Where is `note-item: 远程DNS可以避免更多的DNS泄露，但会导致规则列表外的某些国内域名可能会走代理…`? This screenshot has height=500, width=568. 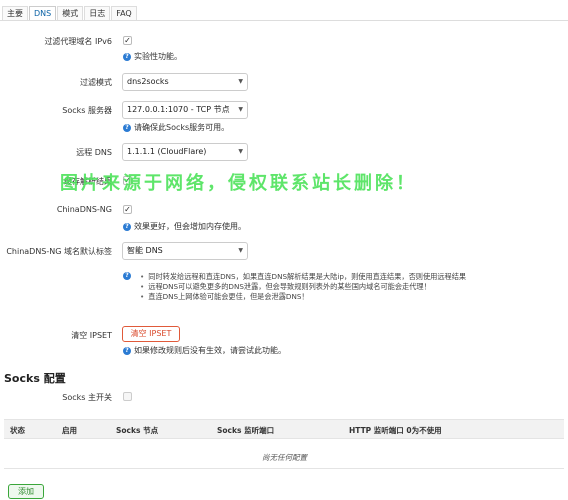 note-item: 远程DNS可以避免更多的DNS泄露，但会导致规则列表外的某些国内域名可能会走代理… is located at coordinates (303, 287).